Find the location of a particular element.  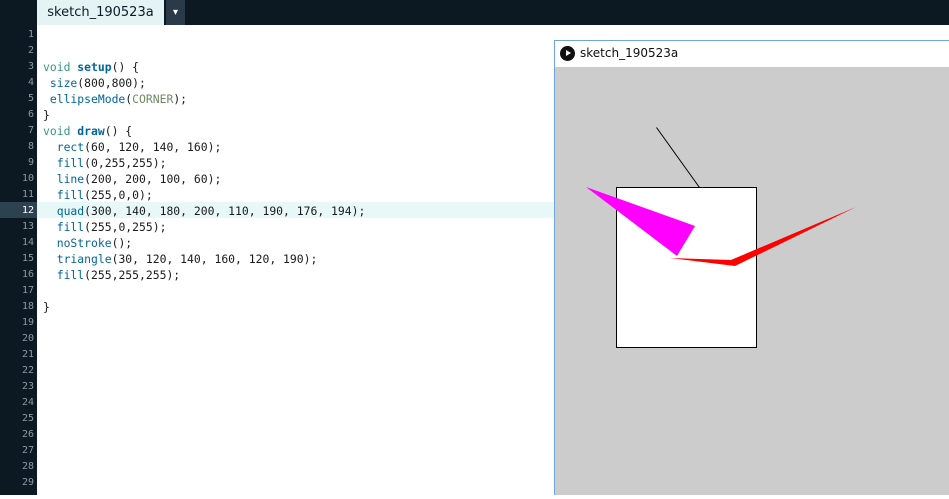

sketch-line is located at coordinates (678, 157).